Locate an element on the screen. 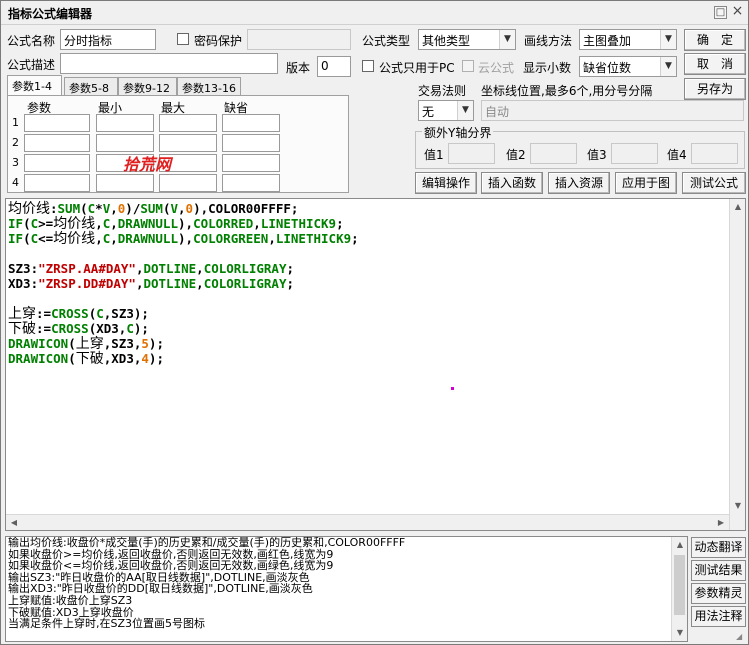 This screenshot has width=749, height=645. code-line: XD3:"ZRSP.DD#DAY",DOTLINE,COLORLIGRAY; is located at coordinates (183, 283).